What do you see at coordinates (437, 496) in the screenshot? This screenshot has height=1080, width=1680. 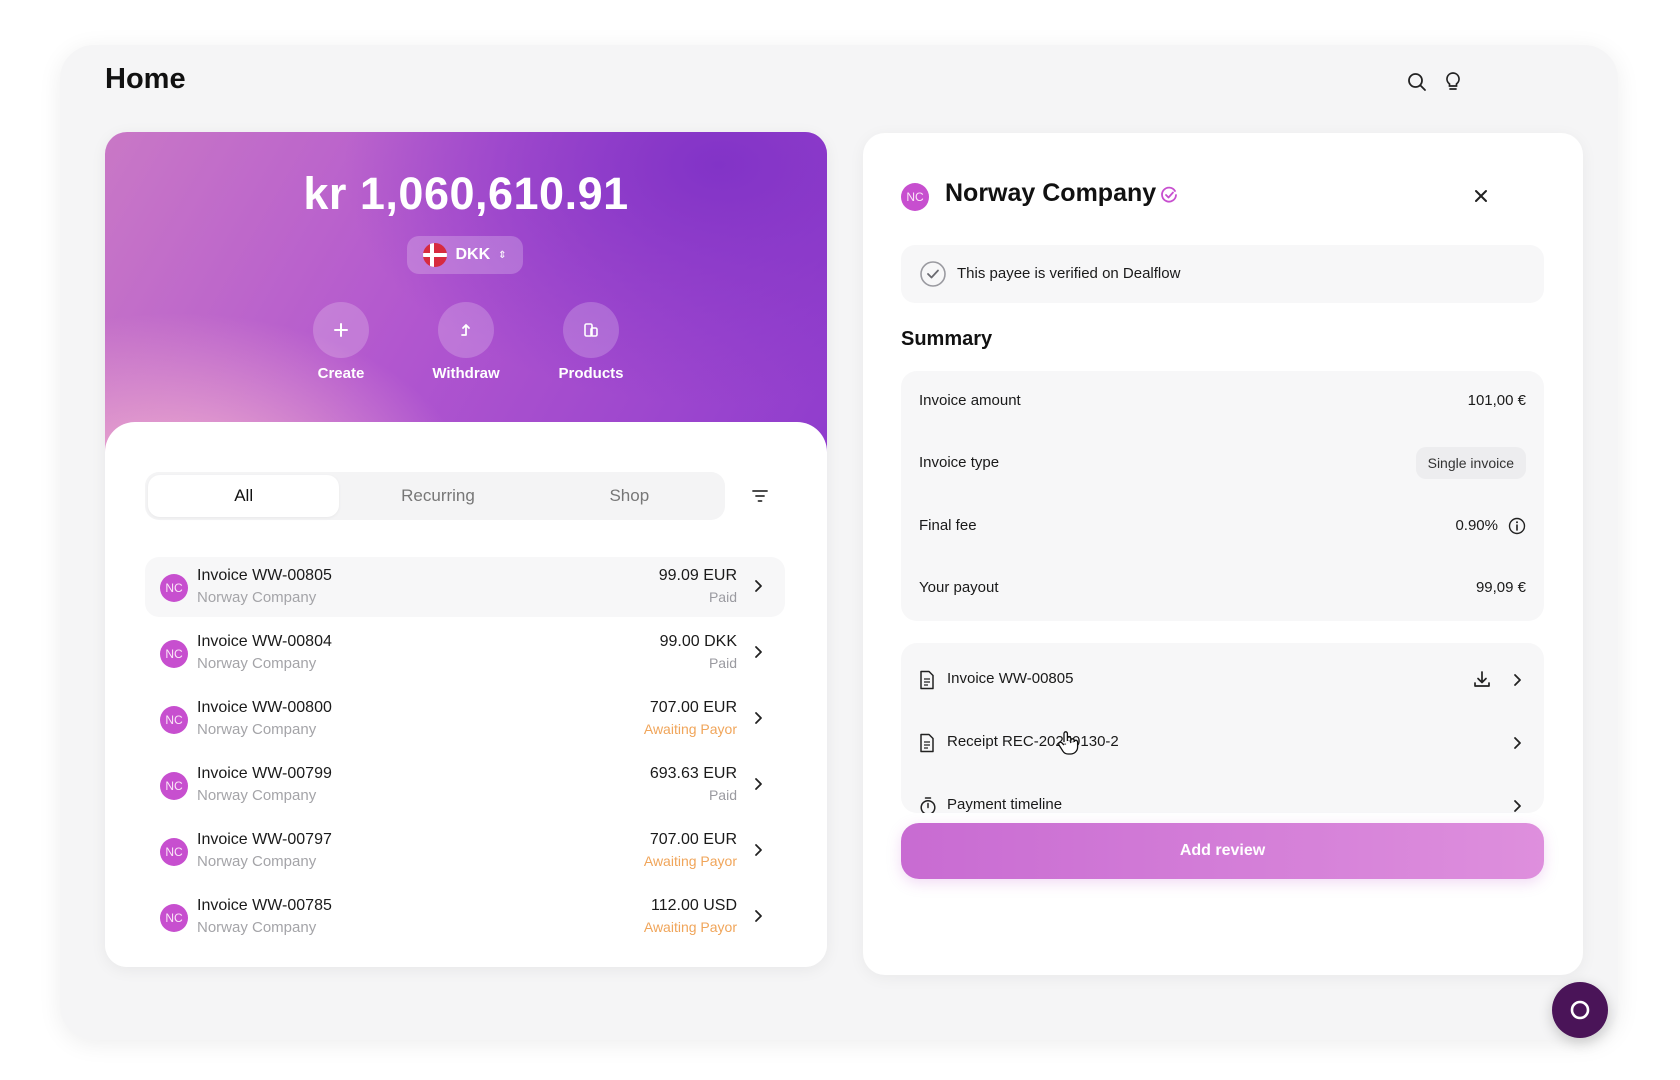 I see `tab-recurring: Recurring` at bounding box center [437, 496].